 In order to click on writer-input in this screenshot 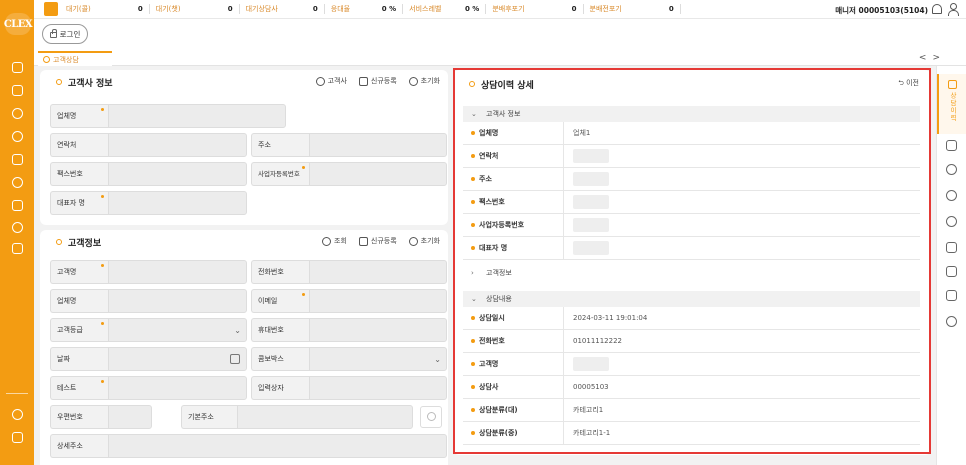, I will do `click(378, 388)`.